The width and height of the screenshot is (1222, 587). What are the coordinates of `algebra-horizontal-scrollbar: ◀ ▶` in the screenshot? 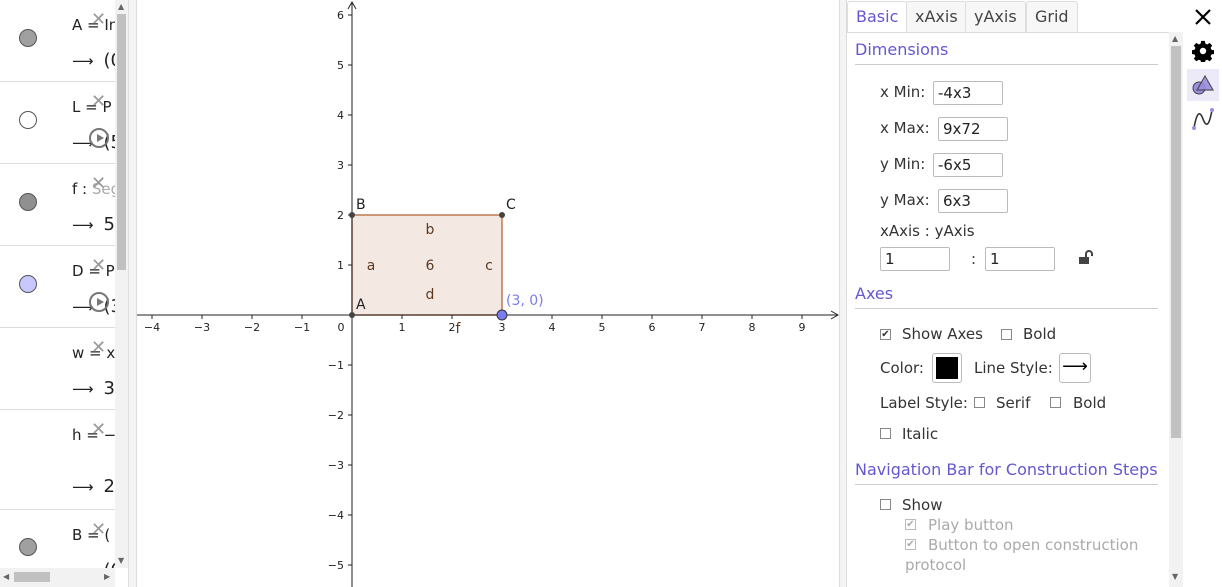 It's located at (57, 577).